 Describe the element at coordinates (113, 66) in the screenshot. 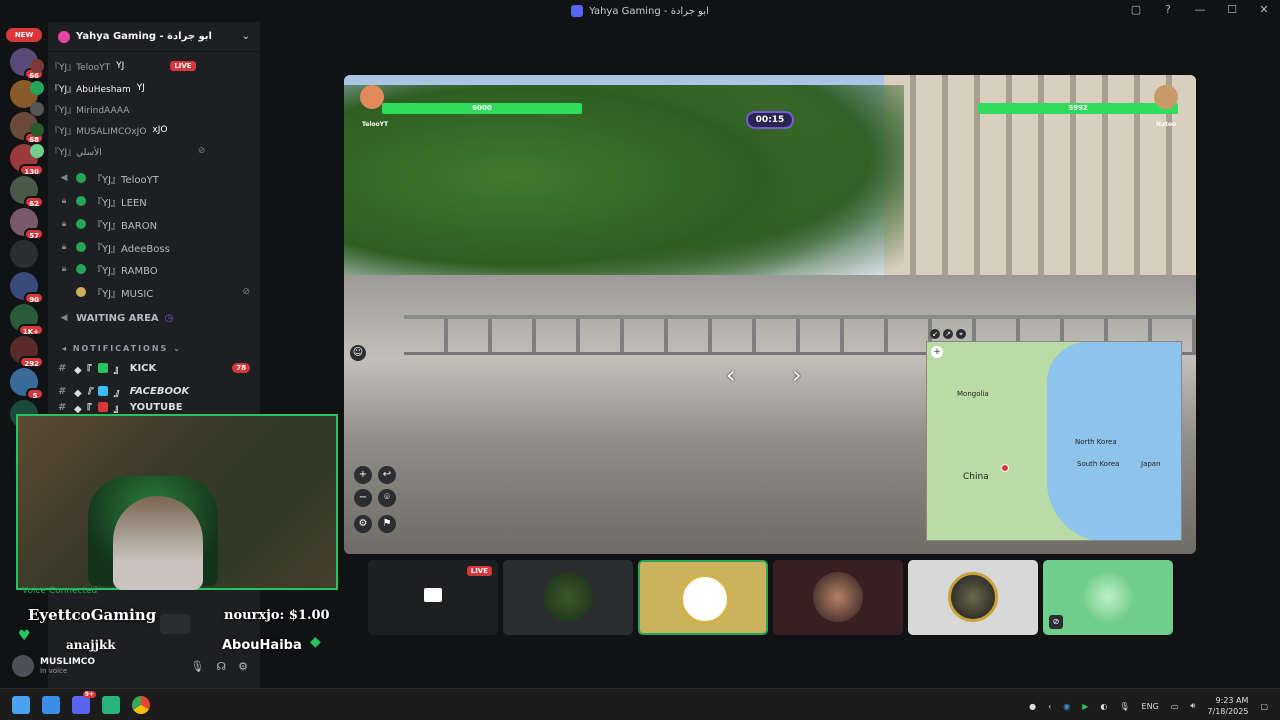

I see `voice-user: 『YJ』TelooYT YJ LIVE` at that location.